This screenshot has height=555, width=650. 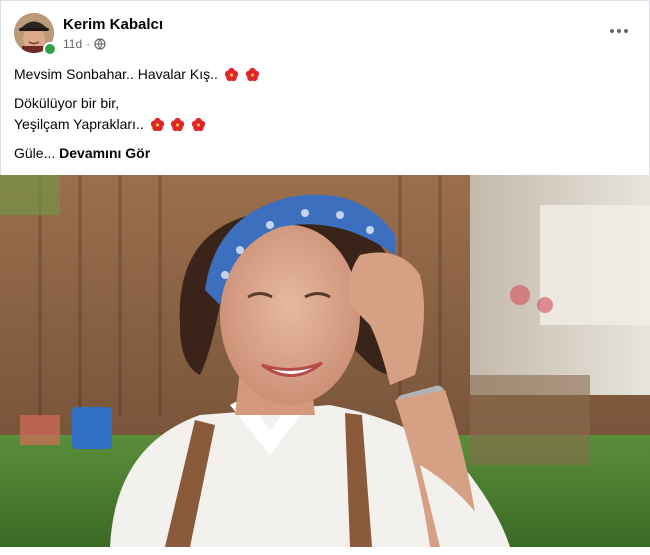 What do you see at coordinates (619, 31) in the screenshot?
I see `more-options-button` at bounding box center [619, 31].